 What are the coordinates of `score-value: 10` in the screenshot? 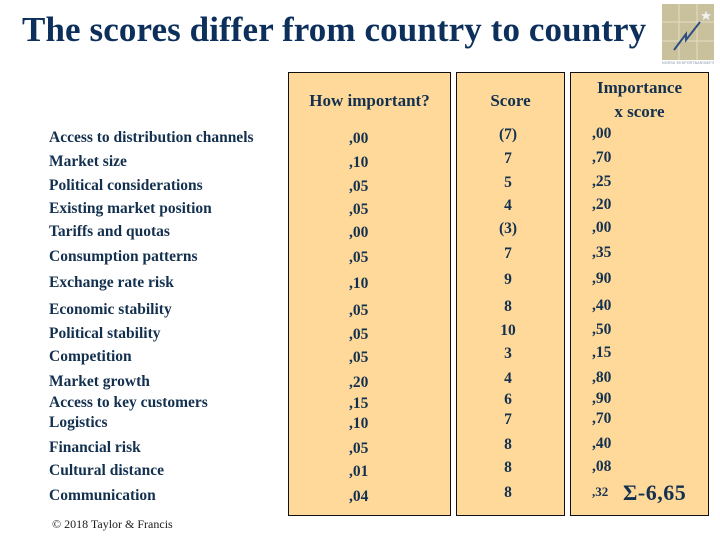 It's located at (508, 330).